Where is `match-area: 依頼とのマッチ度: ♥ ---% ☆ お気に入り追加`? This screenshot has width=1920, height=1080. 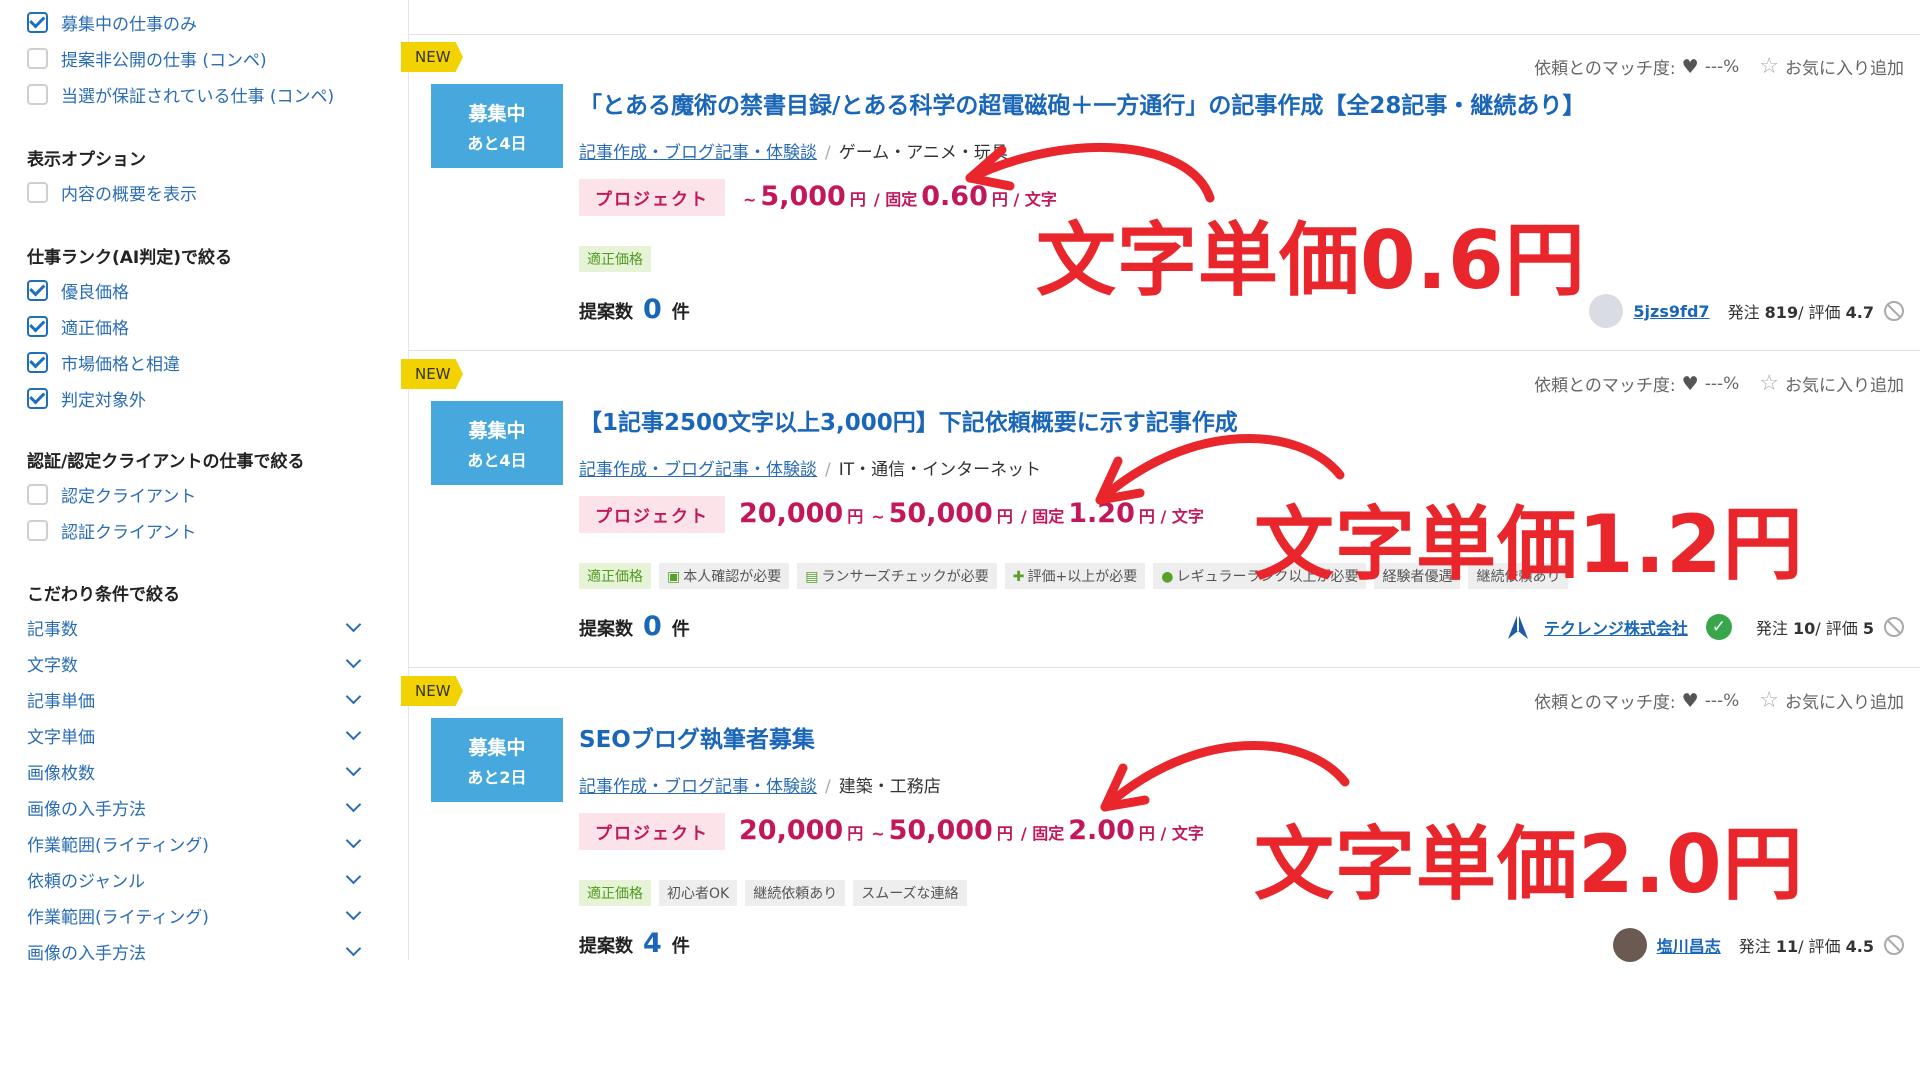 match-area: 依頼とのマッチ度: ♥ ---% ☆ お気に入り追加 is located at coordinates (1719, 383).